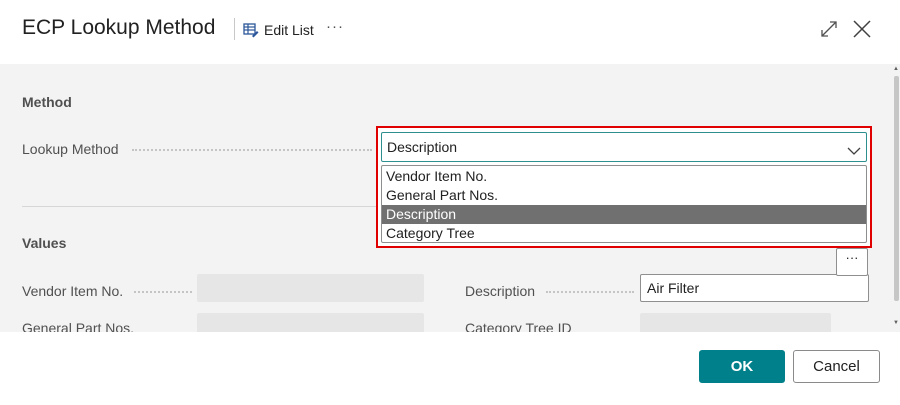 Image resolution: width=900 pixels, height=405 pixels. I want to click on header-separator, so click(234, 29).